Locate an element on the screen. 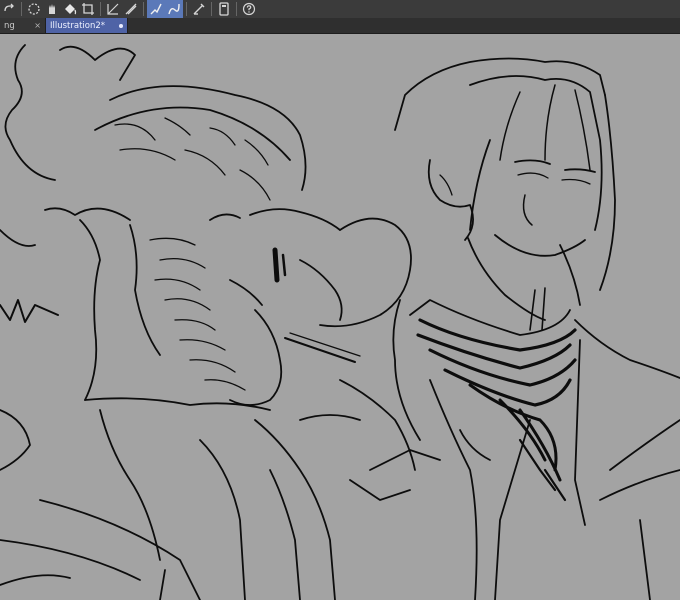  bucket-icon is located at coordinates (71, 9).